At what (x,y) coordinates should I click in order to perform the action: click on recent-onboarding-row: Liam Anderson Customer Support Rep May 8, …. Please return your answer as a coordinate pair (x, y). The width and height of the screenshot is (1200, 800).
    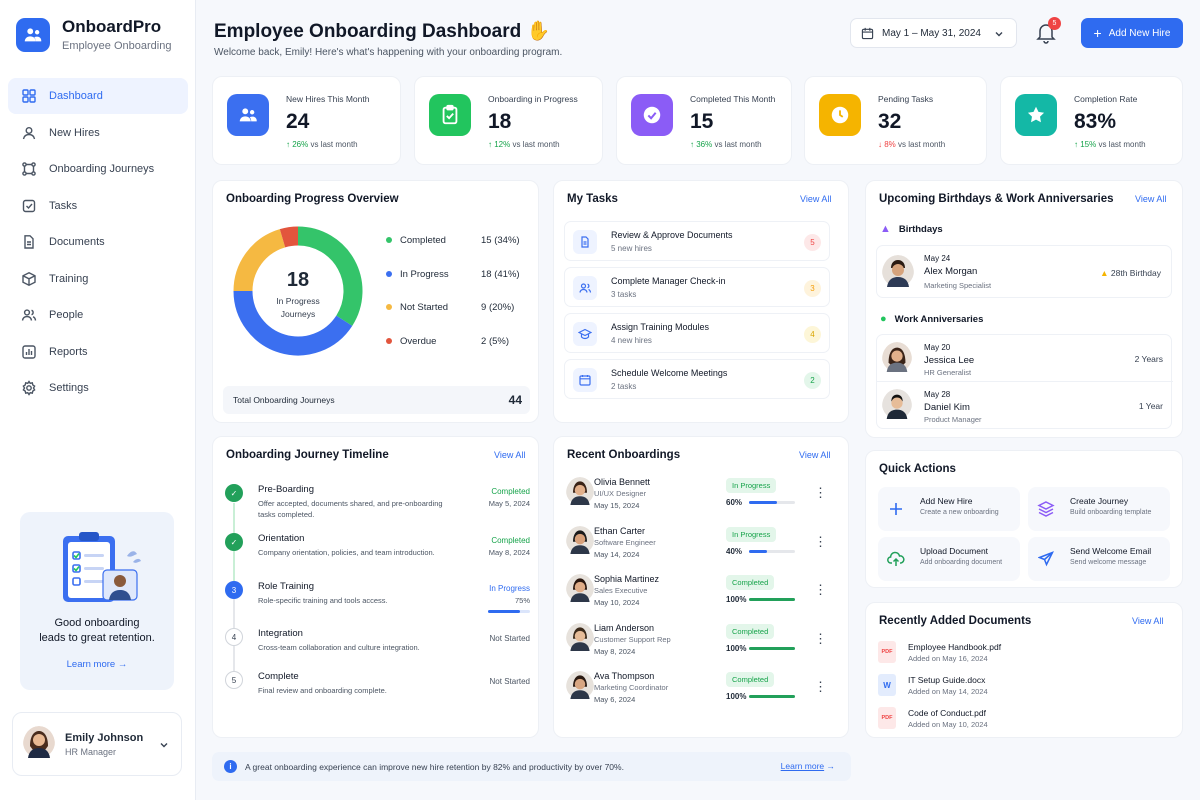
    Looking at the image, I should click on (701, 645).